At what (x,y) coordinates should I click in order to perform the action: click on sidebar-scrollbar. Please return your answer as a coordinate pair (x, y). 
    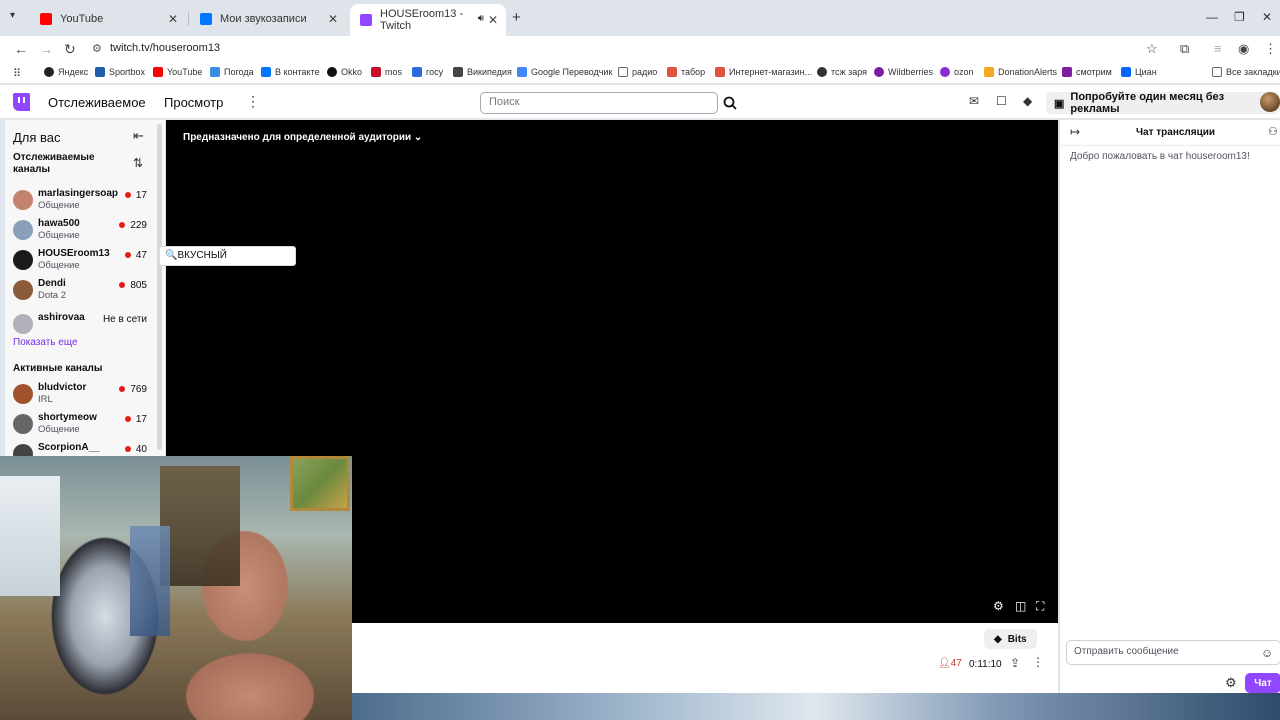
    Looking at the image, I should click on (159, 287).